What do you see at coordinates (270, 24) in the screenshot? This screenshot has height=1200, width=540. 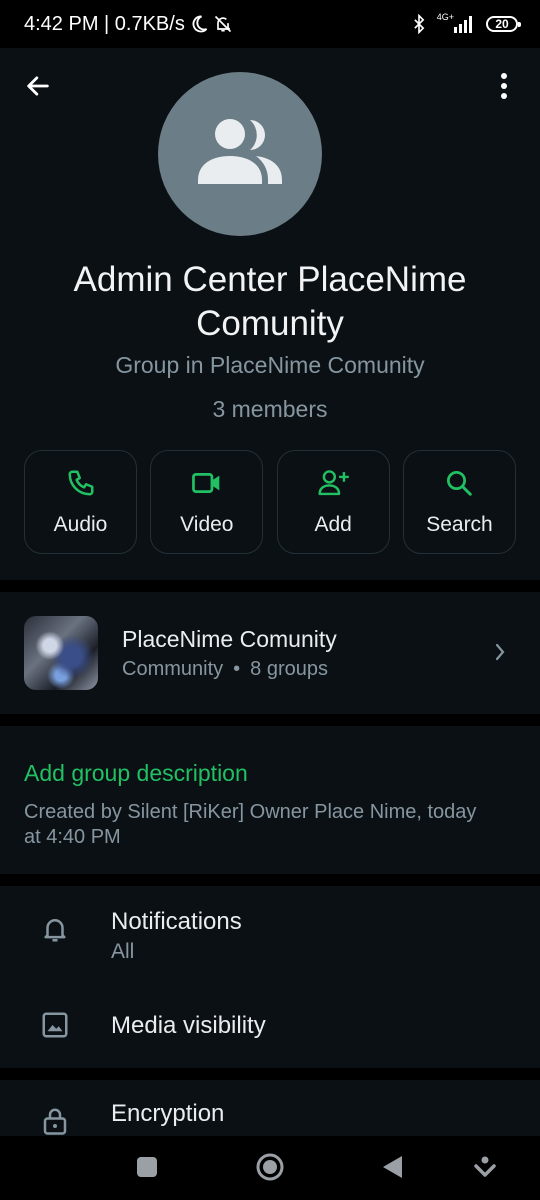 I see `status-bar: 4:42 PM | 0.7KB/s 4G+ 20` at bounding box center [270, 24].